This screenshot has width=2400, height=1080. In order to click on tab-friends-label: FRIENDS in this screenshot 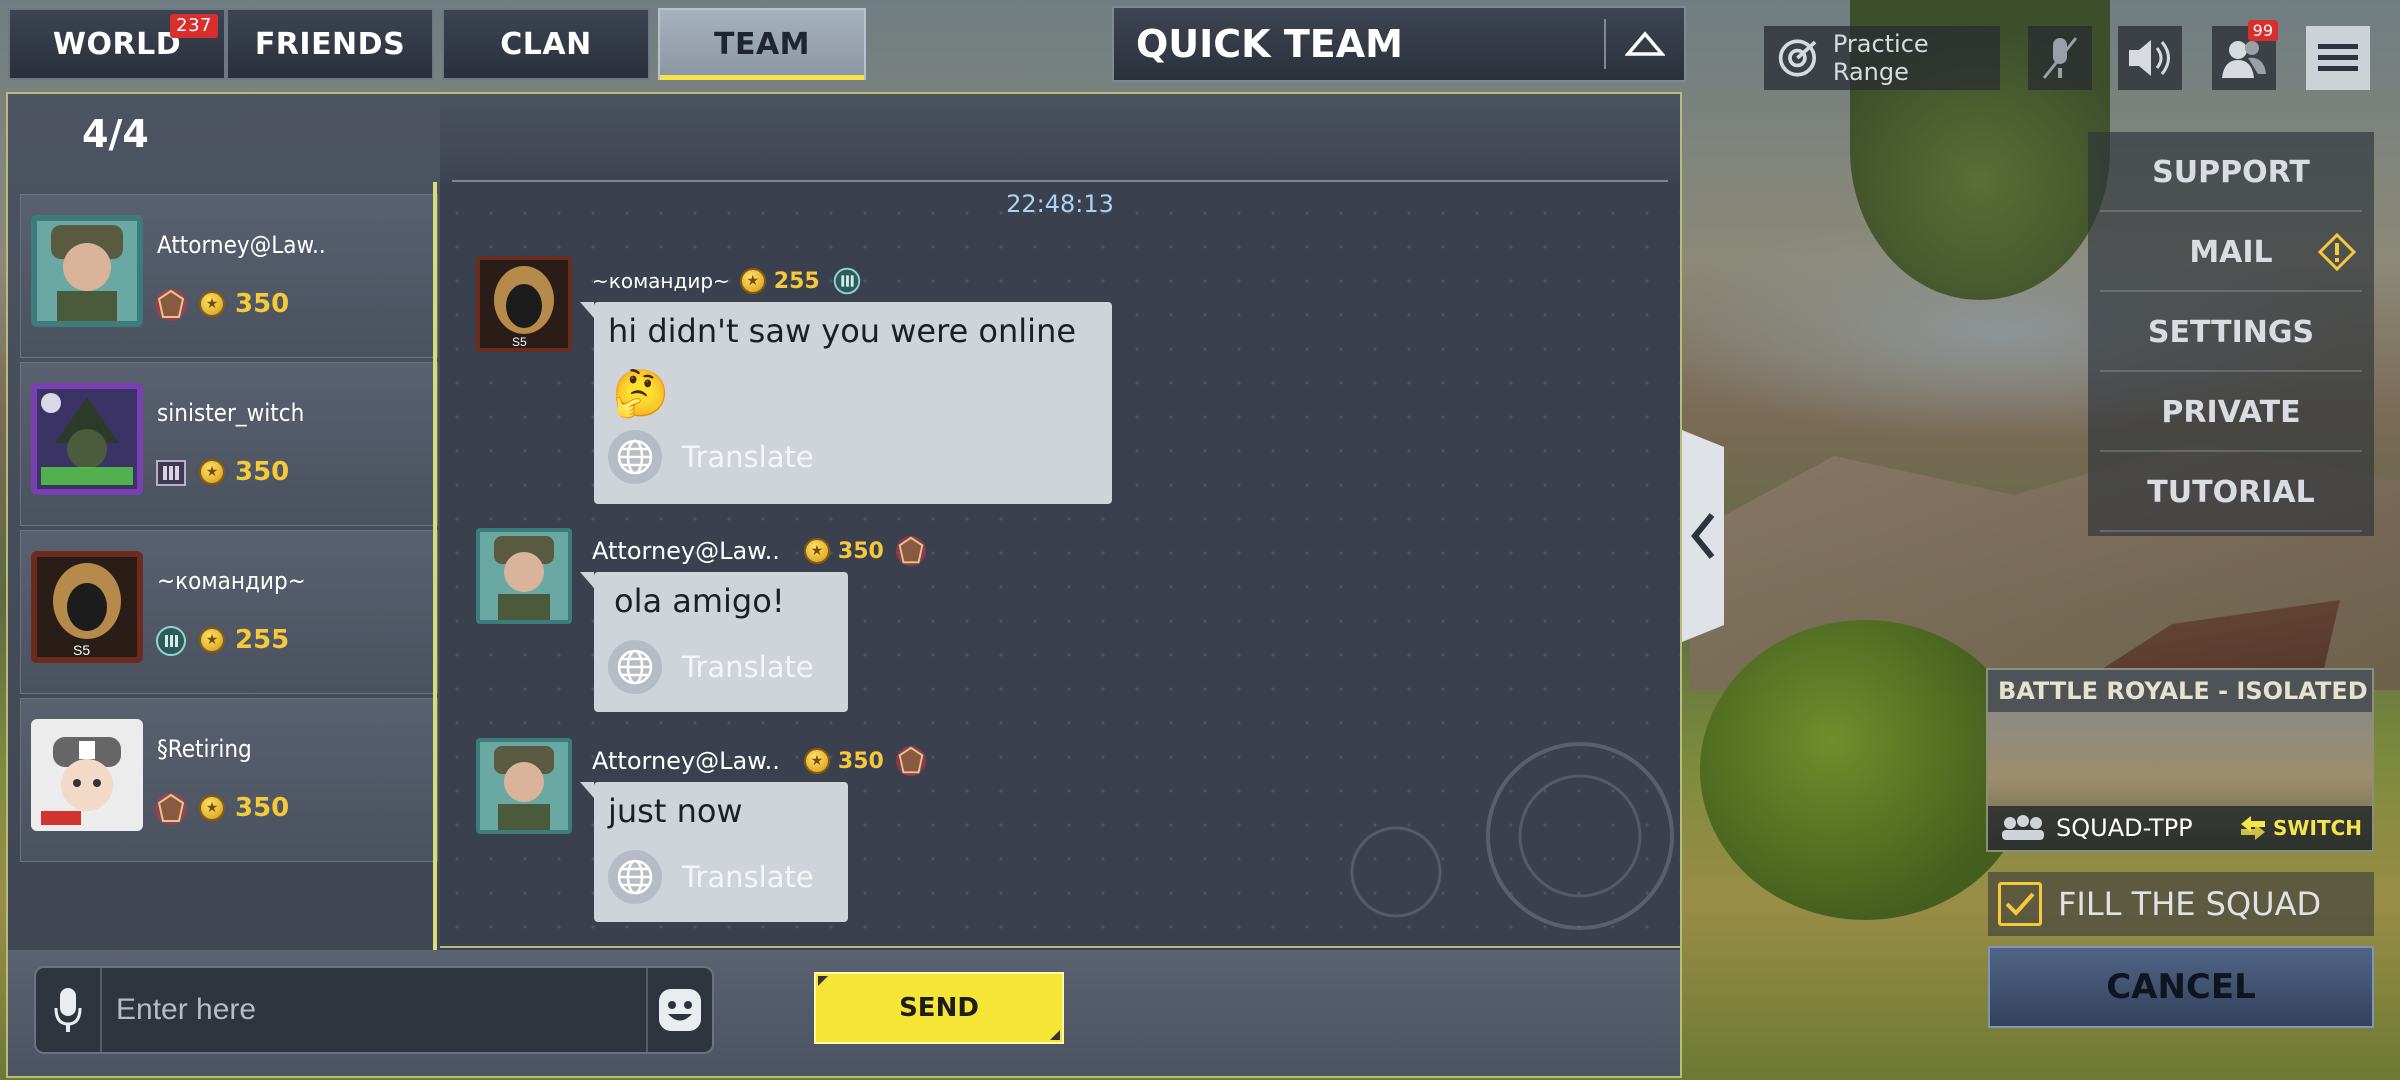, I will do `click(330, 44)`.